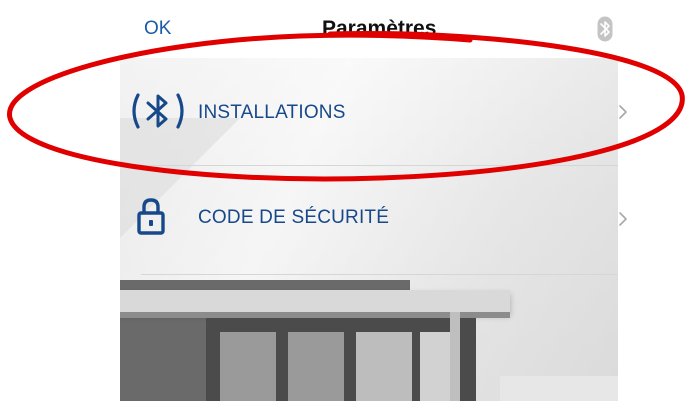 The image size is (690, 401). I want to click on background-terrace, so click(559, 388).